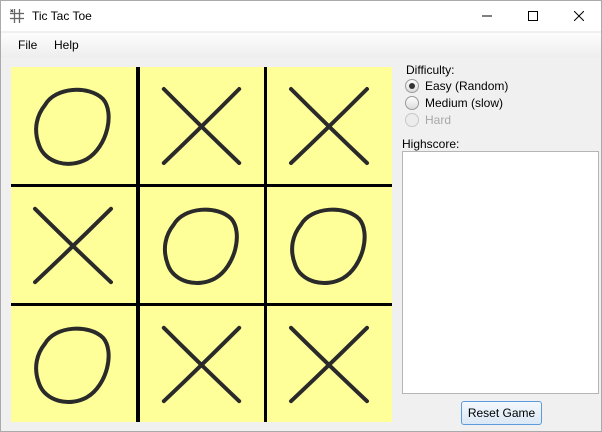 This screenshot has height=432, width=602. I want to click on highscore-label: Highscore:, so click(431, 144).